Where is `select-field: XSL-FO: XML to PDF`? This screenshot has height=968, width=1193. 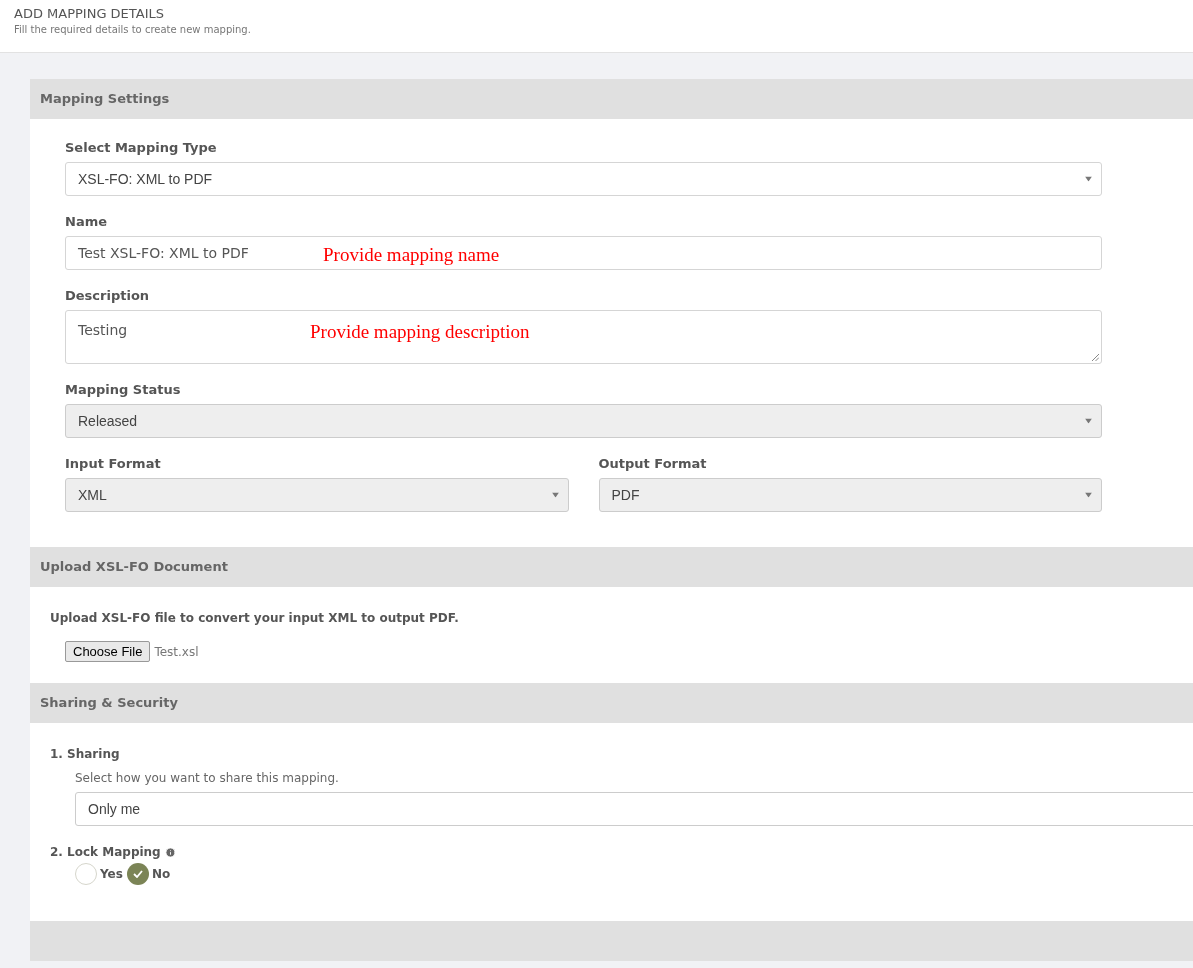 select-field: XSL-FO: XML to PDF is located at coordinates (583, 179).